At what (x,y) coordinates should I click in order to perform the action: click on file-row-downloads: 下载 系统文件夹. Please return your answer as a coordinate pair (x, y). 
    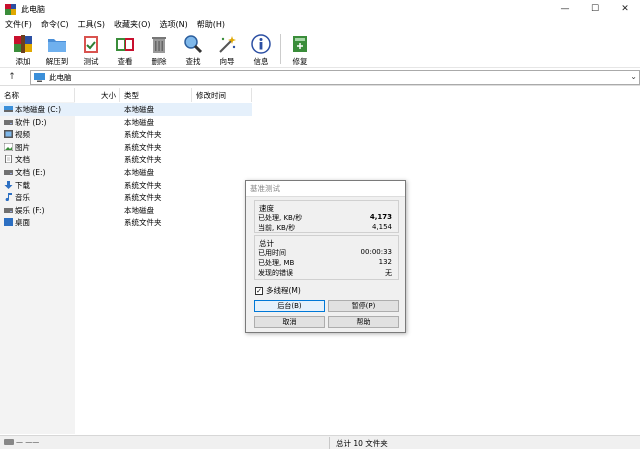
    Looking at the image, I should click on (126, 185).